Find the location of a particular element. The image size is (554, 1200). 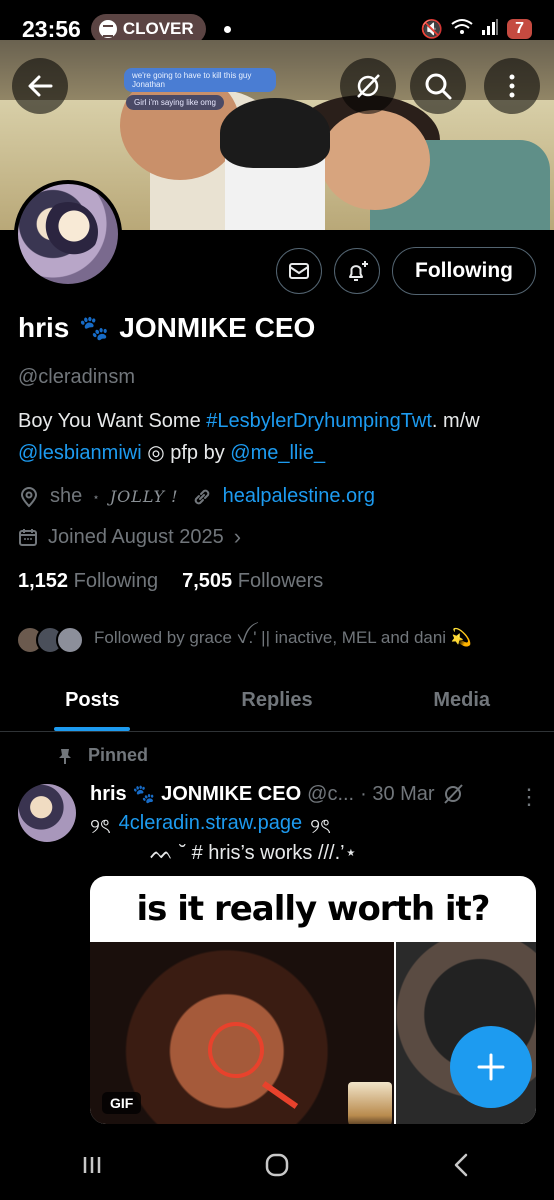

search-icon is located at coordinates (438, 86).